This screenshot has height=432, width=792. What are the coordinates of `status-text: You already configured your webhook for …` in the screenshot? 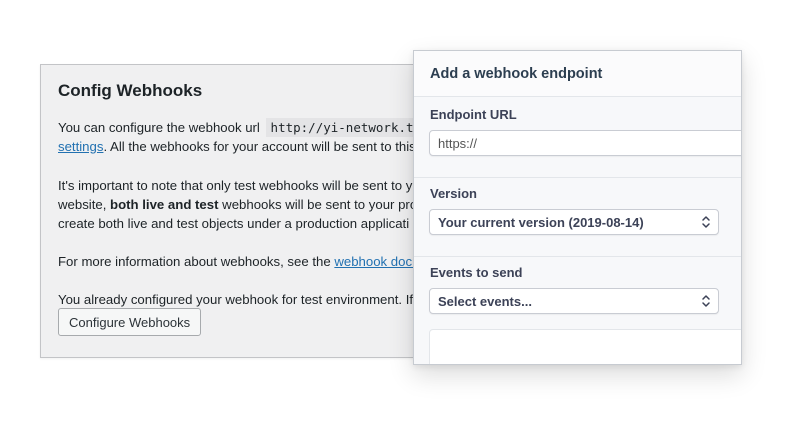 It's located at (236, 299).